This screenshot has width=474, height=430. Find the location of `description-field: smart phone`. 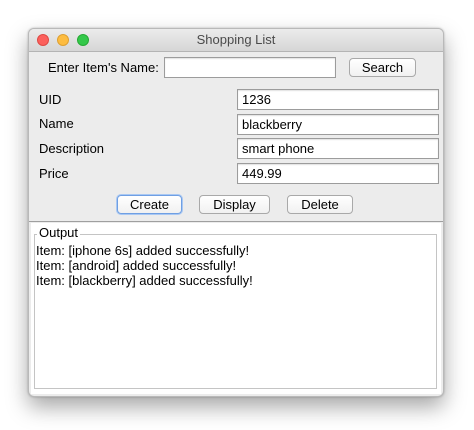

description-field: smart phone is located at coordinates (338, 148).